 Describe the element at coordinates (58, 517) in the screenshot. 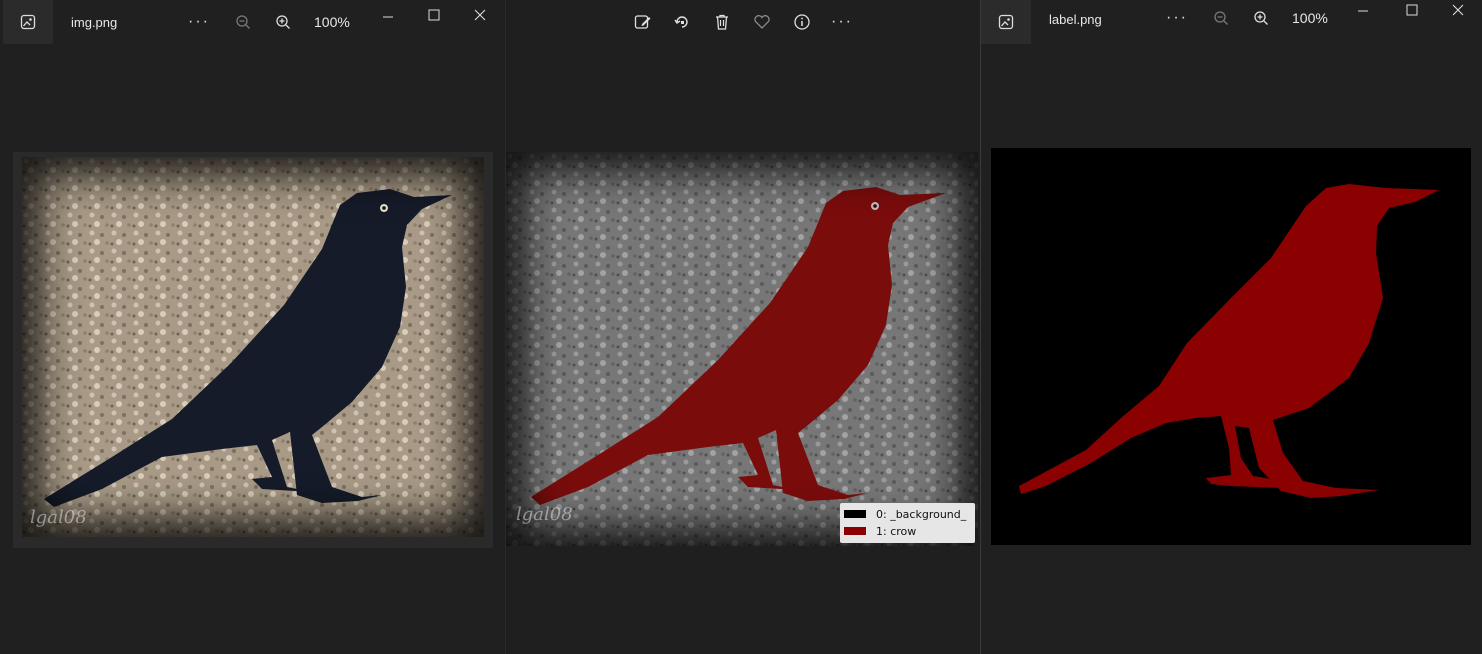

I see `photo-watermark: lgal08` at that location.